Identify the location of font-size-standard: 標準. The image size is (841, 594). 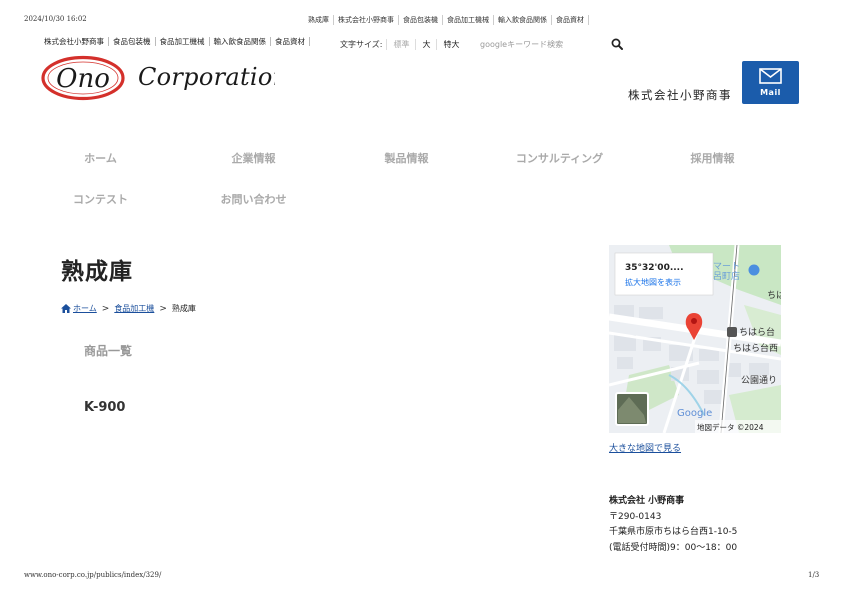
(400, 44).